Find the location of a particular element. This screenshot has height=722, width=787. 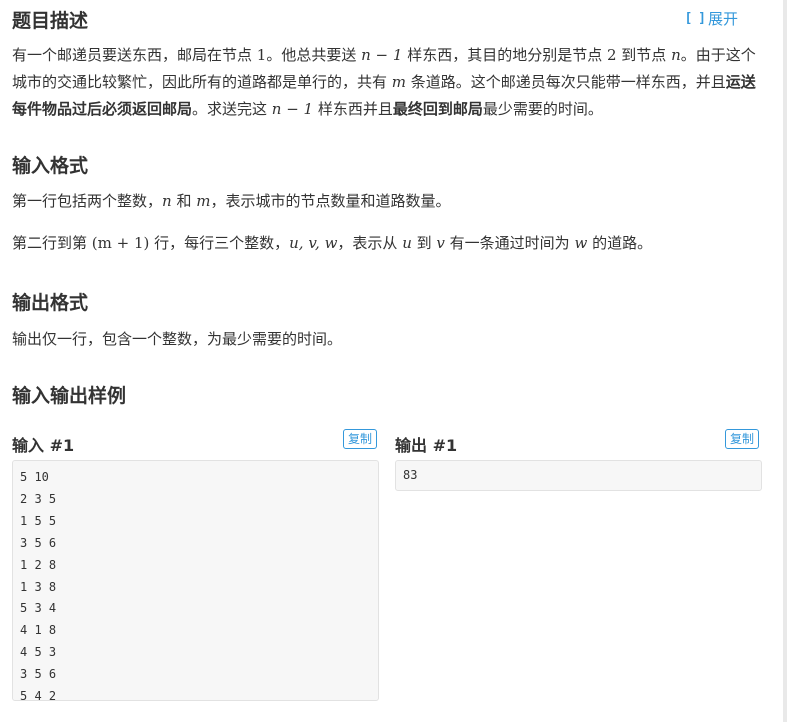

section-title-samples: 输入输出样例 is located at coordinates (69, 396).